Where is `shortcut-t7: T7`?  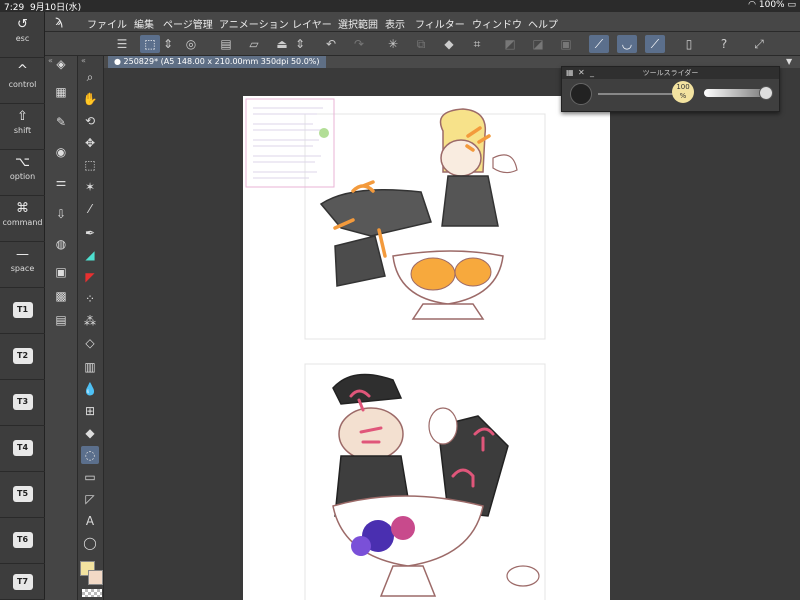
shortcut-t7: T7 is located at coordinates (22, 582).